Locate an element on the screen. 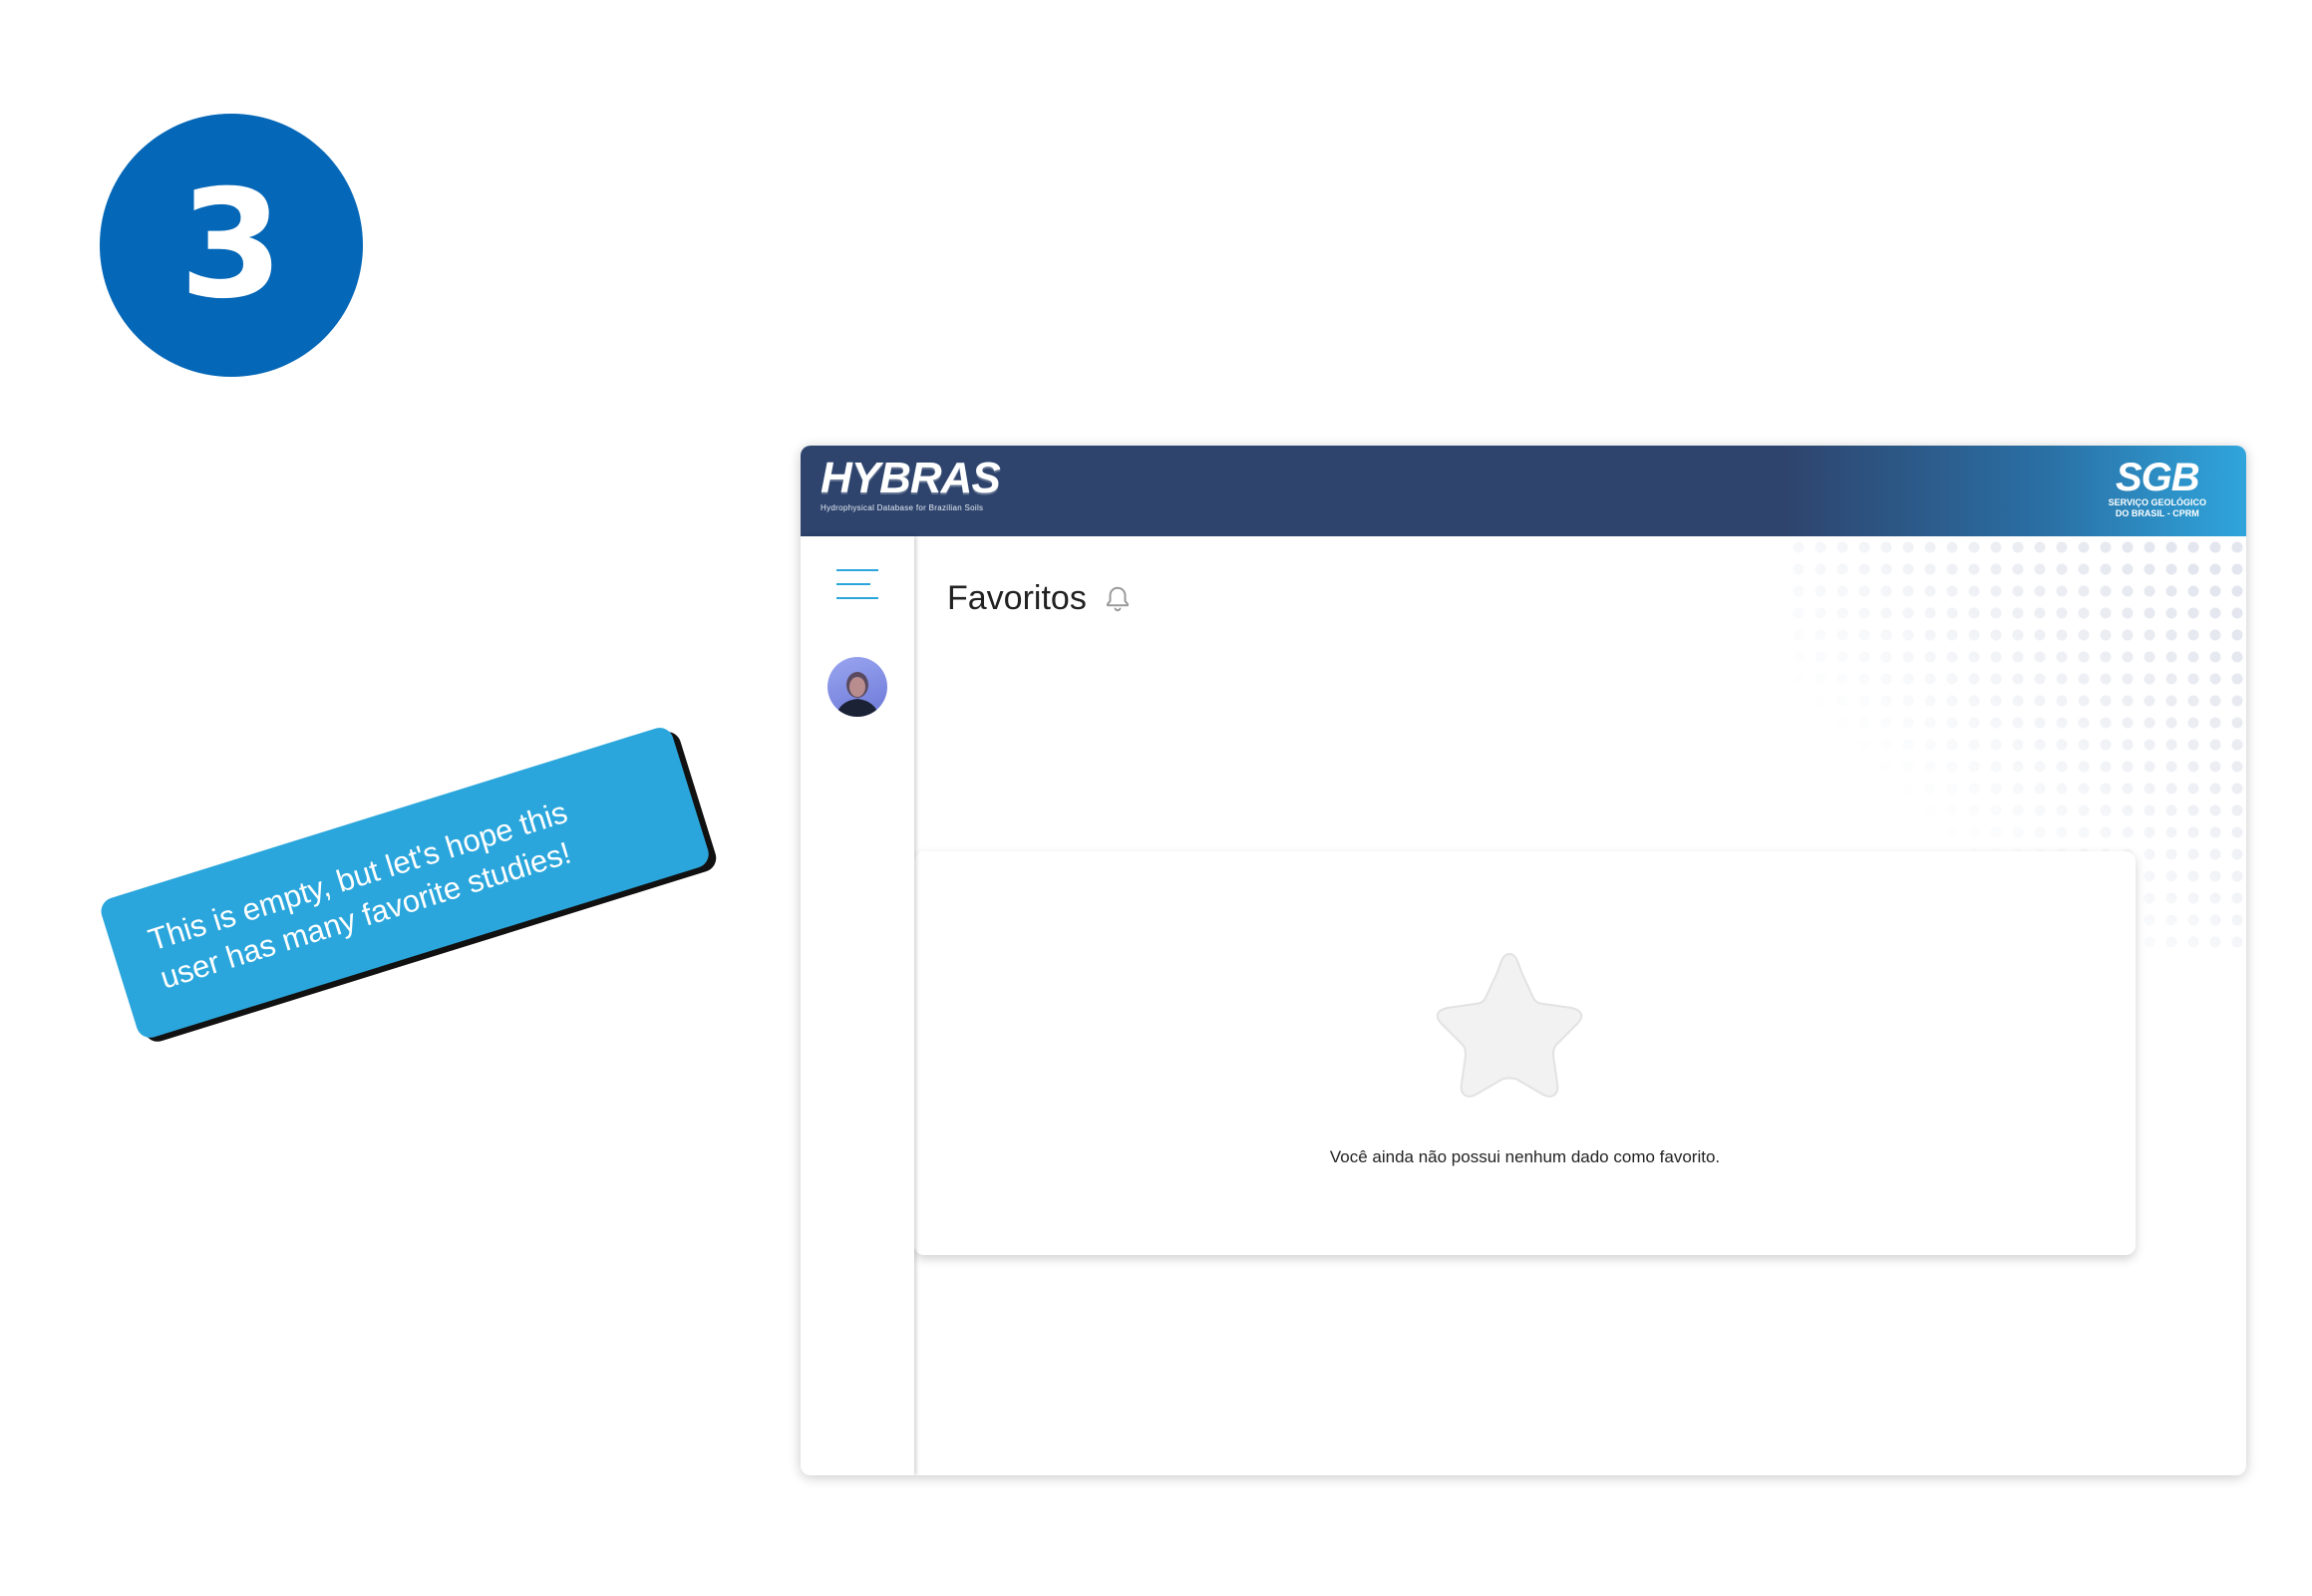 The width and height of the screenshot is (2312, 1596). partner-line-2: DO BRASIL - CPRM is located at coordinates (2157, 513).